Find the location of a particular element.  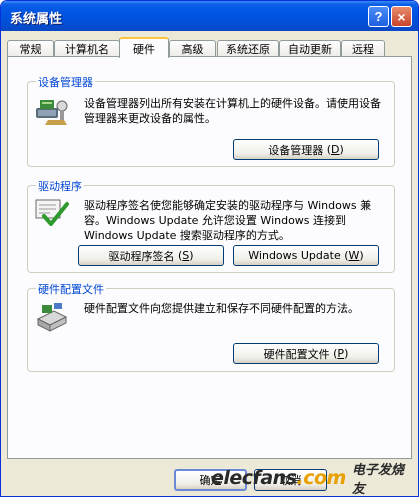

tab-label: 高级 is located at coordinates (192, 49).